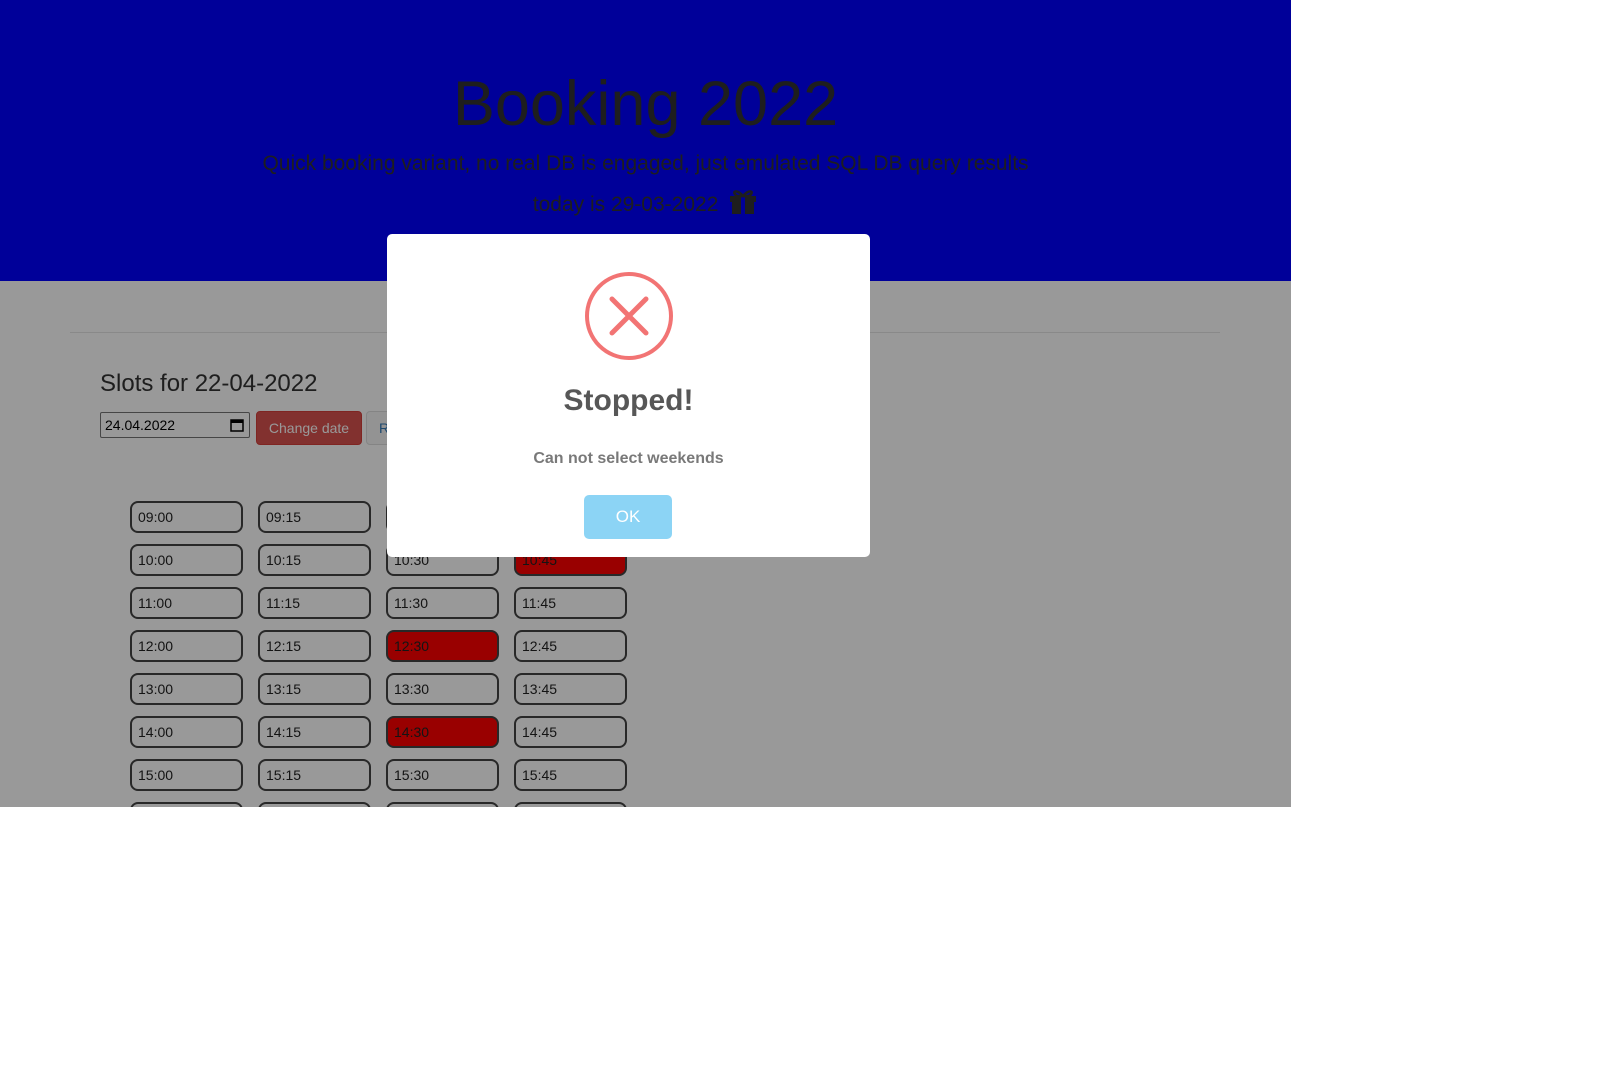 This screenshot has width=1608, height=1080. I want to click on ok-button: OK, so click(628, 517).